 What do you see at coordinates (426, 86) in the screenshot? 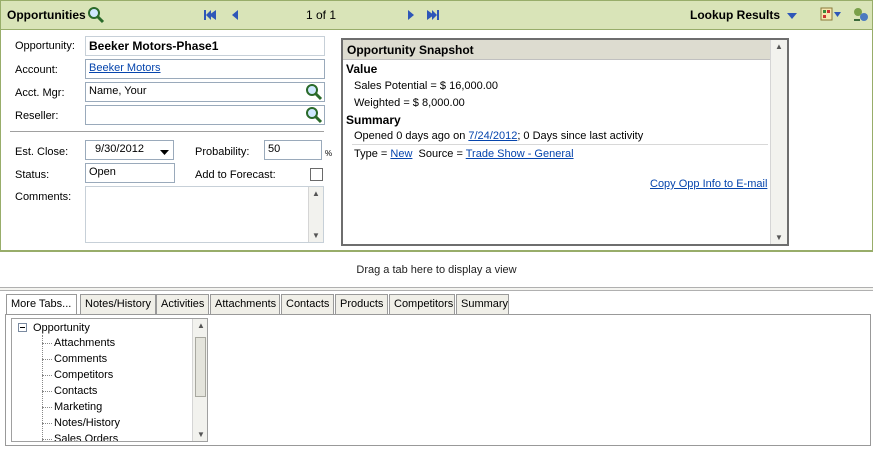
I see `sales-potential: Sales Potential = $ 16,000.00` at bounding box center [426, 86].